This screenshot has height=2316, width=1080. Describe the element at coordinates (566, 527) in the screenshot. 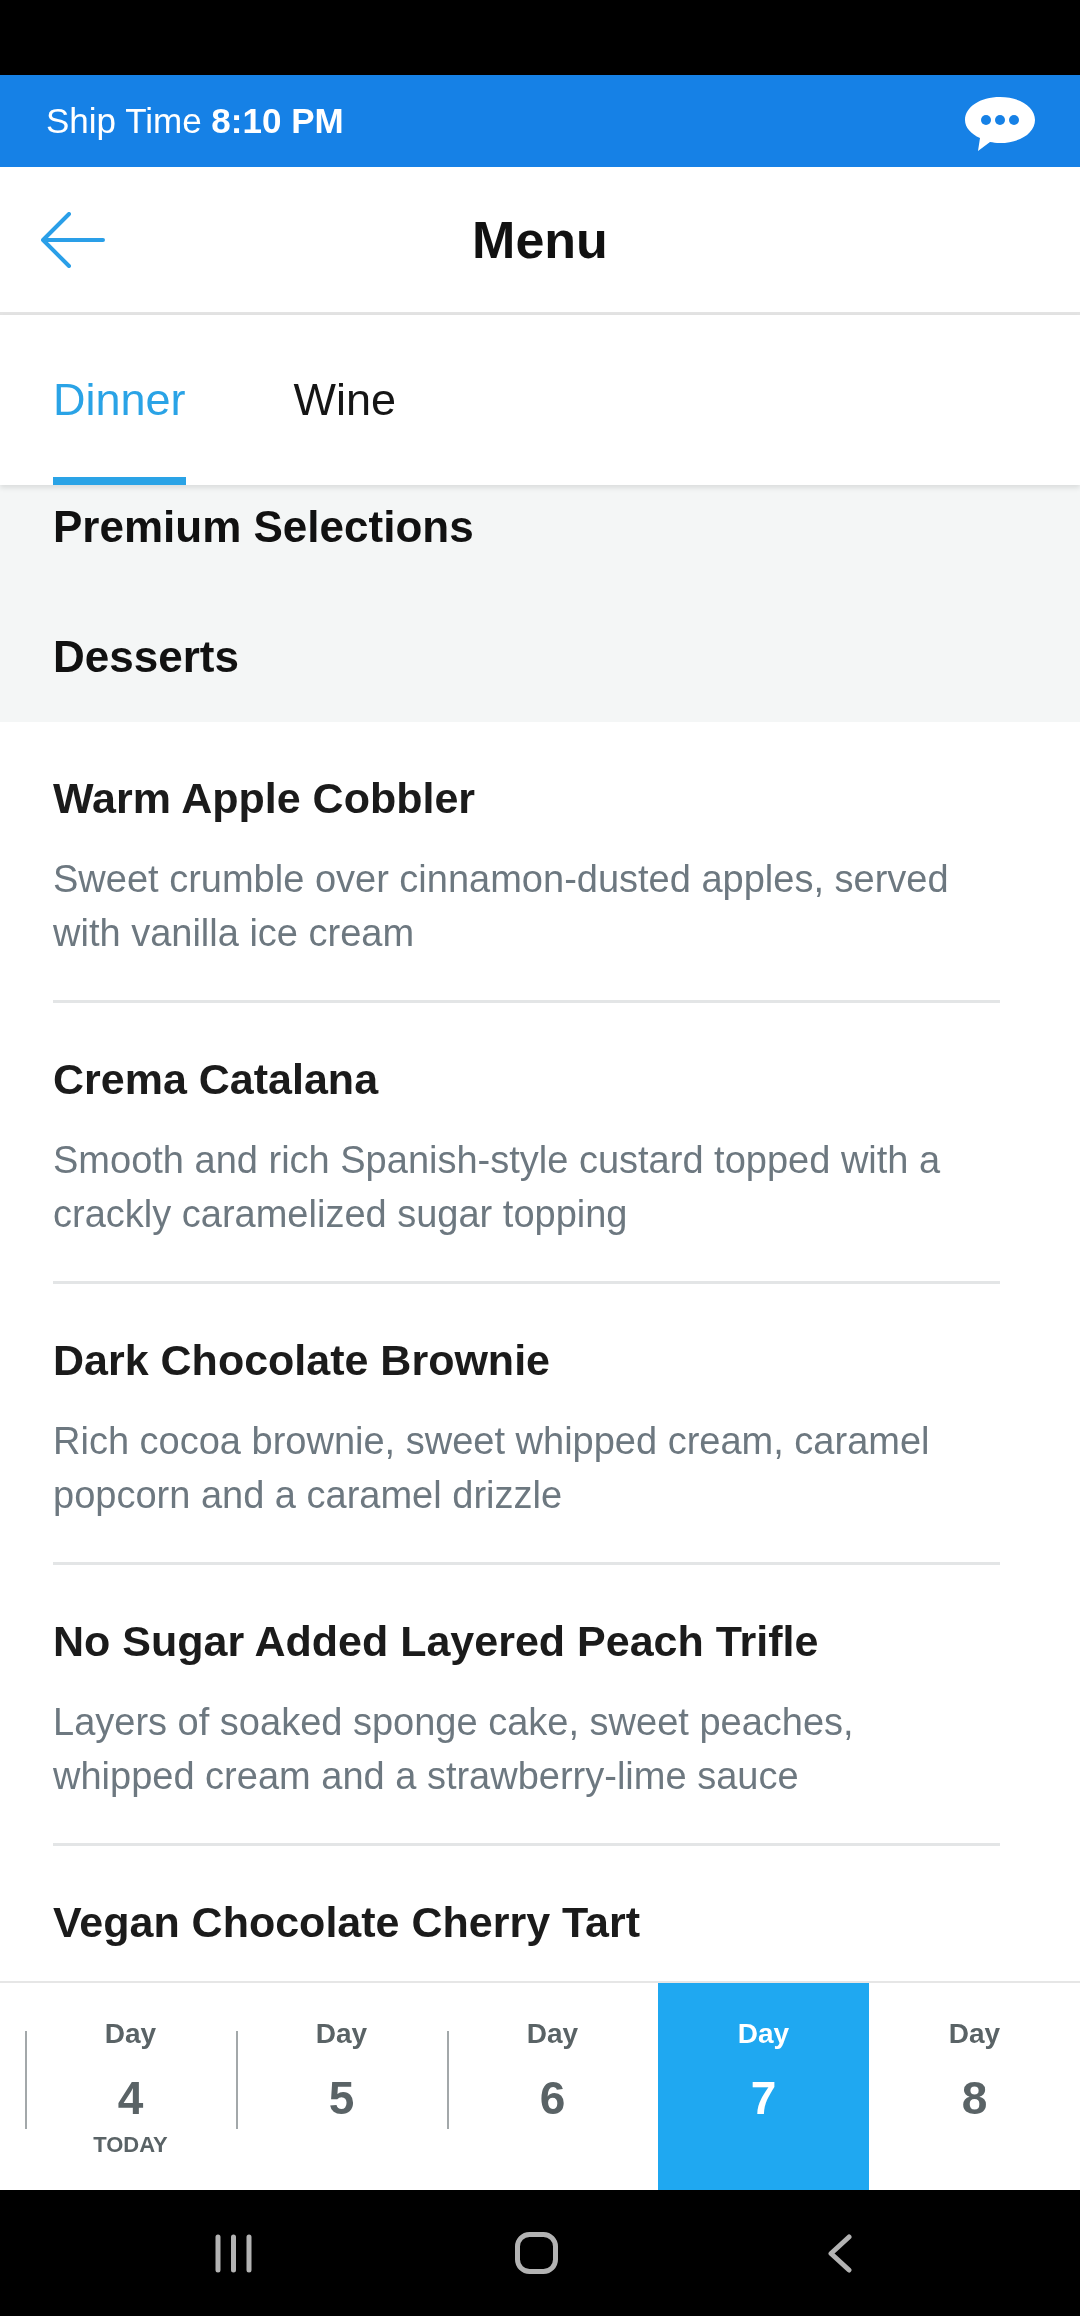

I see `section-heading: Premium Selections` at that location.